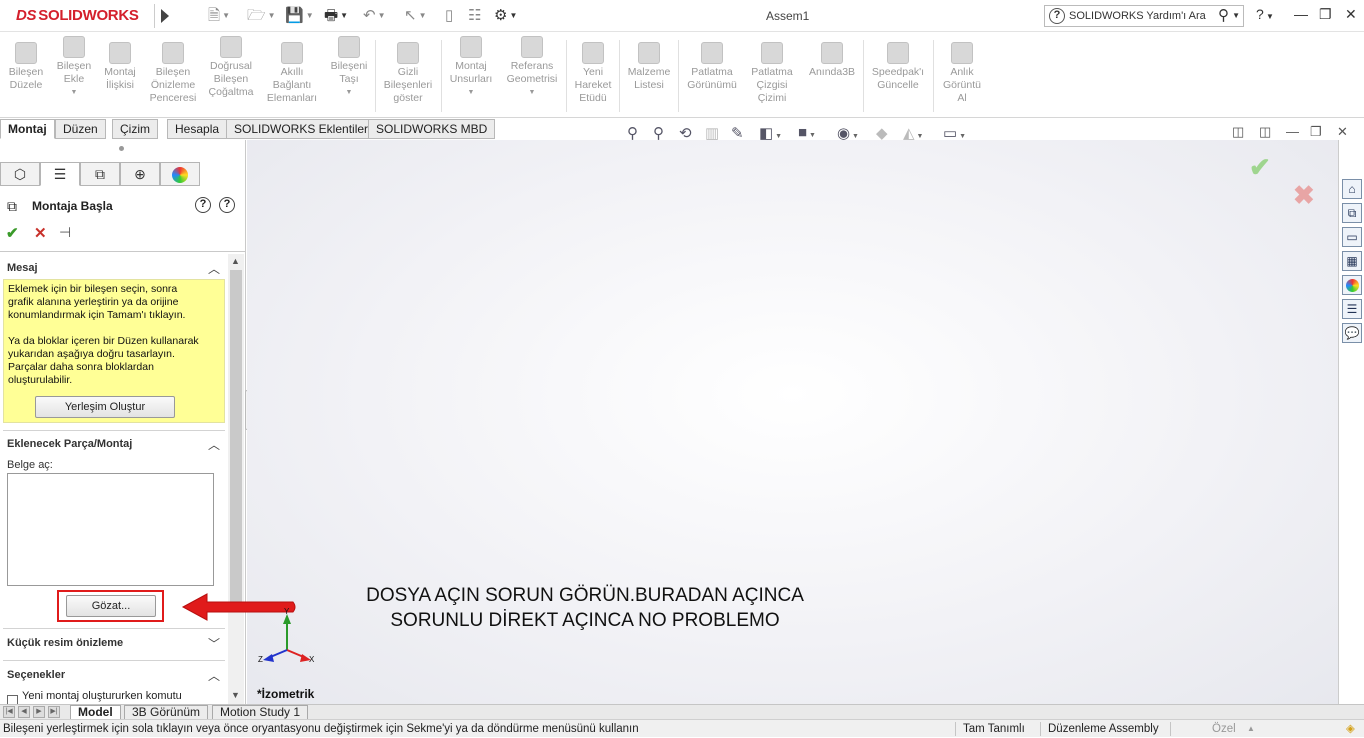  I want to click on tab-model: Model, so click(95, 712).